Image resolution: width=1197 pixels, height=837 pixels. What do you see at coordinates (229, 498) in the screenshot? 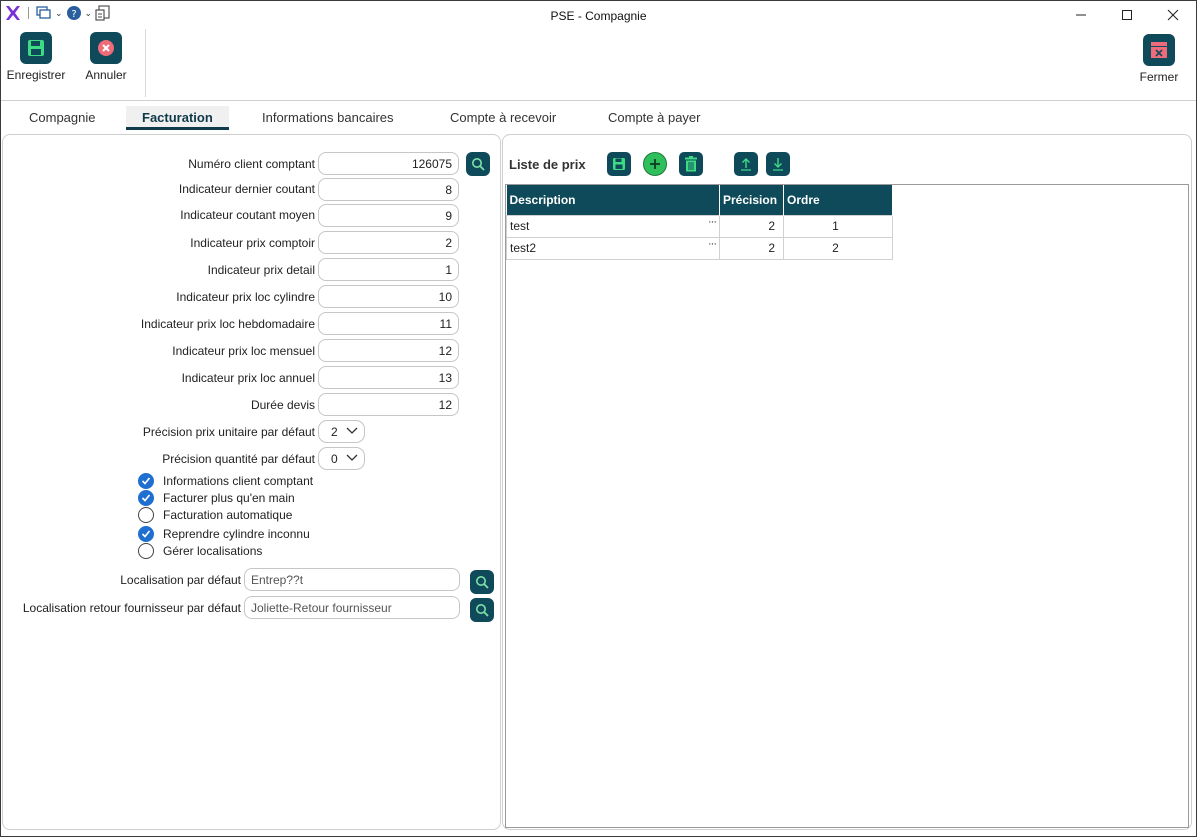
I see `checkbox-label: Facturer plus qu'en main` at bounding box center [229, 498].